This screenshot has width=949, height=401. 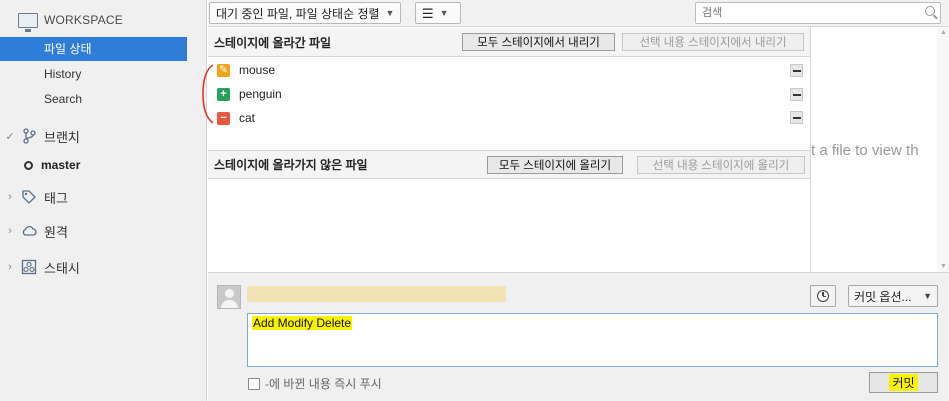 What do you see at coordinates (103, 231) in the screenshot?
I see `sidebar-group-remotes: › 원격` at bounding box center [103, 231].